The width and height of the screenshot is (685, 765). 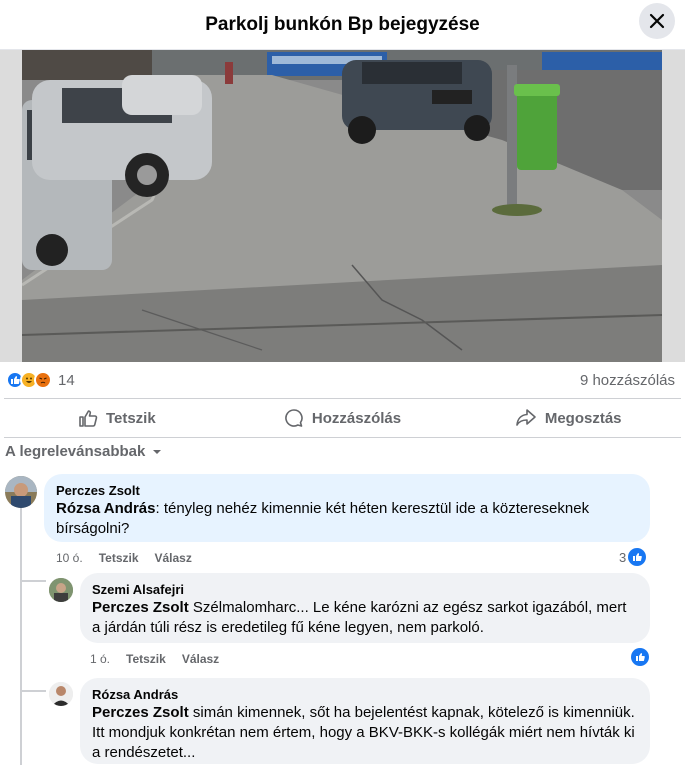 I want to click on chevron-down-icon, so click(x=157, y=451).